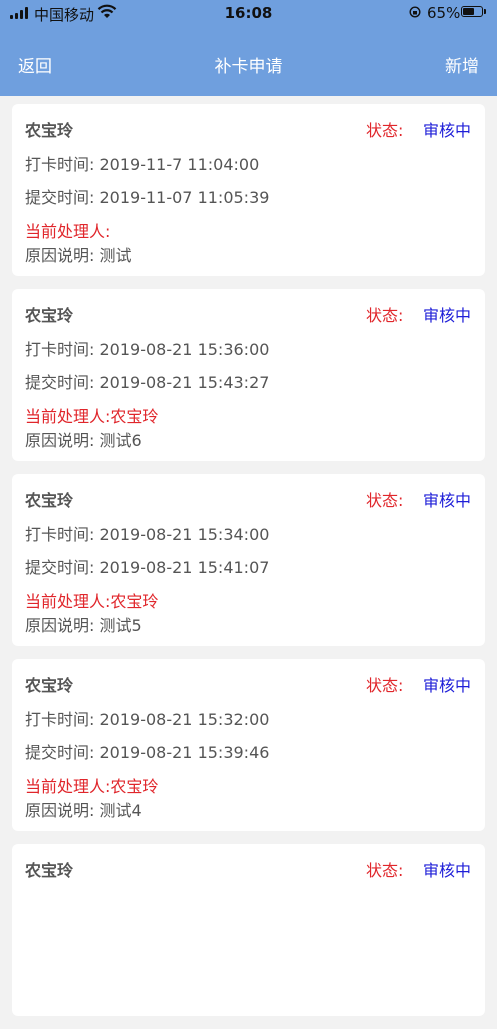 This screenshot has height=1029, width=497. I want to click on punch-time-row: 打卡时间: 2019-11-7 11:04:00, so click(142, 163).